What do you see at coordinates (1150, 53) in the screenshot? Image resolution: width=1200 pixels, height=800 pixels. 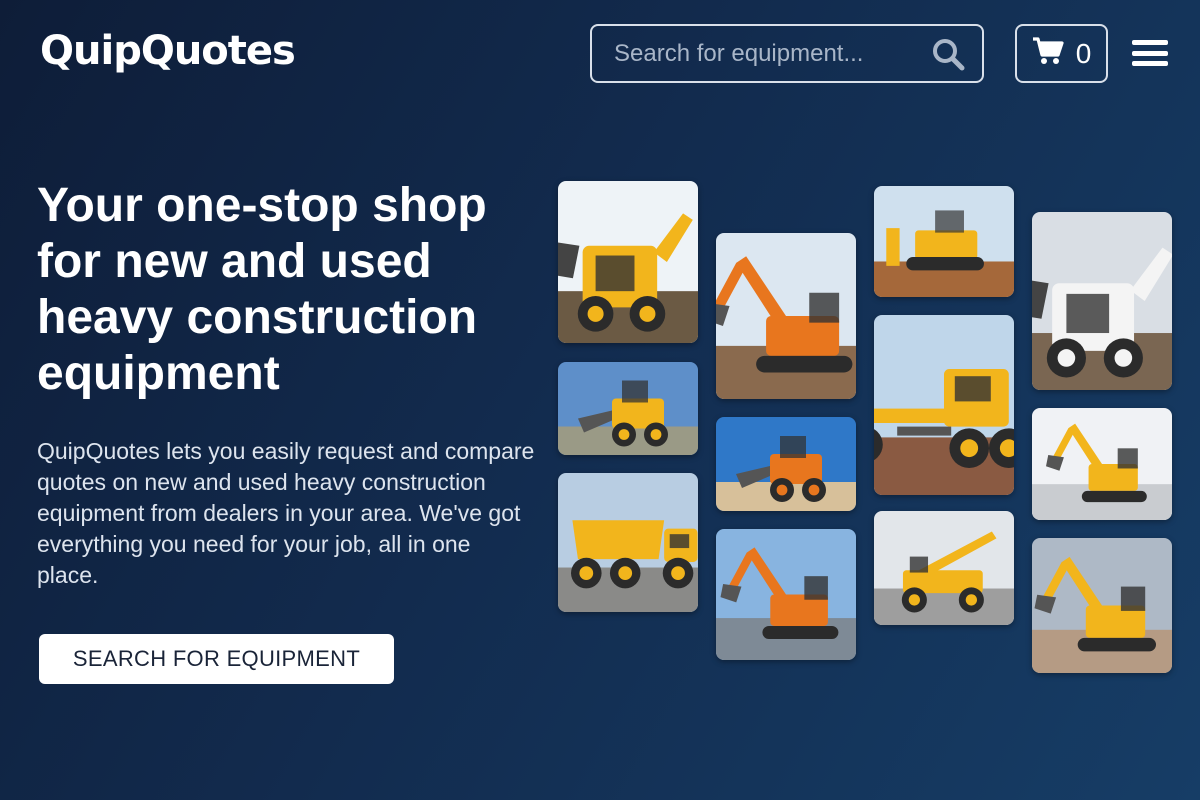 I see `hamburger-menu-icon` at bounding box center [1150, 53].